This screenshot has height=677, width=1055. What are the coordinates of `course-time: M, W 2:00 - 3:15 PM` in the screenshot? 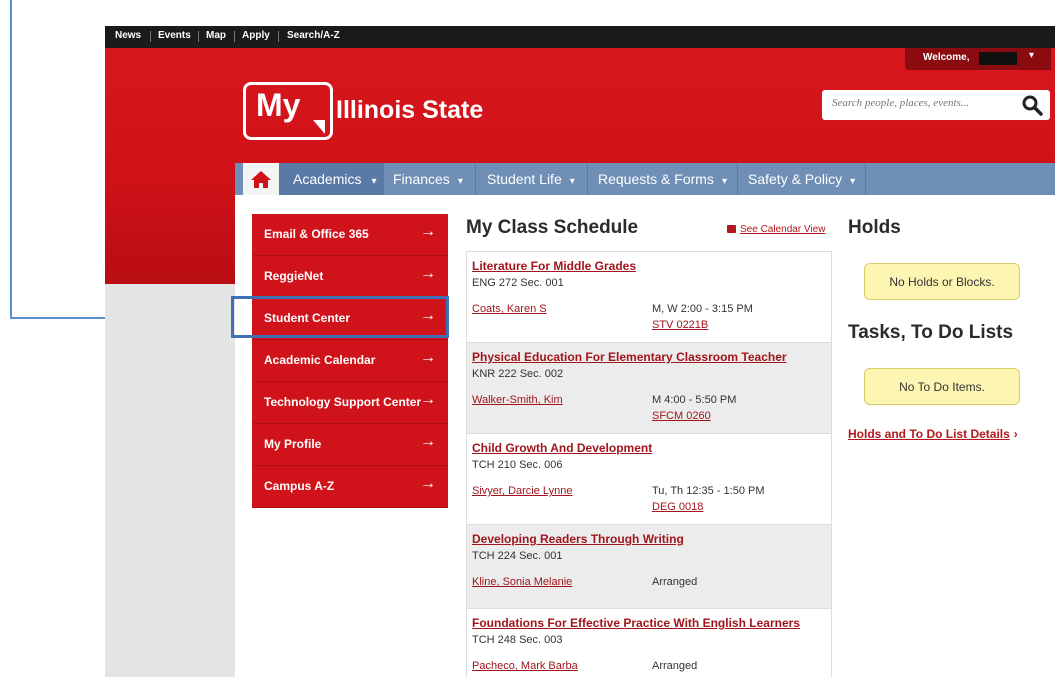 It's located at (702, 309).